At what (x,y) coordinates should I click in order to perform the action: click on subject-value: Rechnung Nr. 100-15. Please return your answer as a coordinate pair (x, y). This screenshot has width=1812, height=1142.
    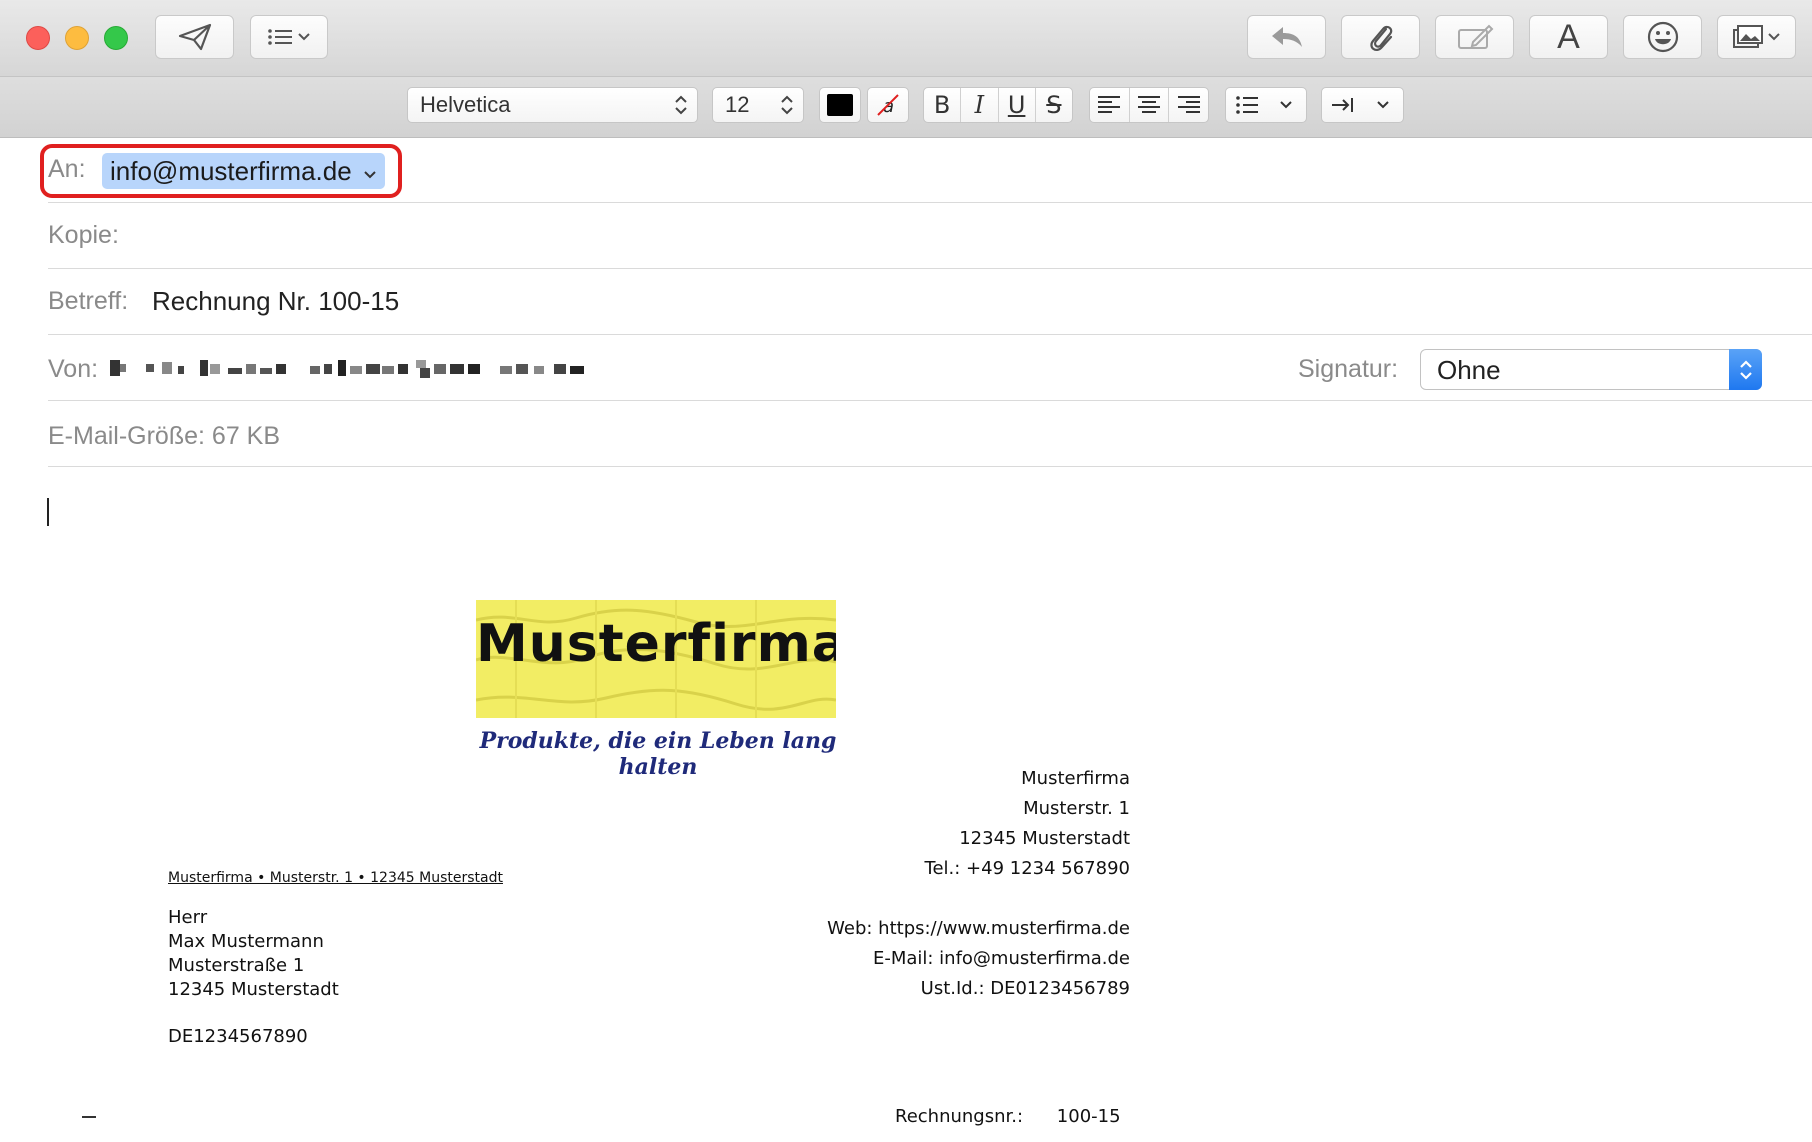
    Looking at the image, I should click on (275, 301).